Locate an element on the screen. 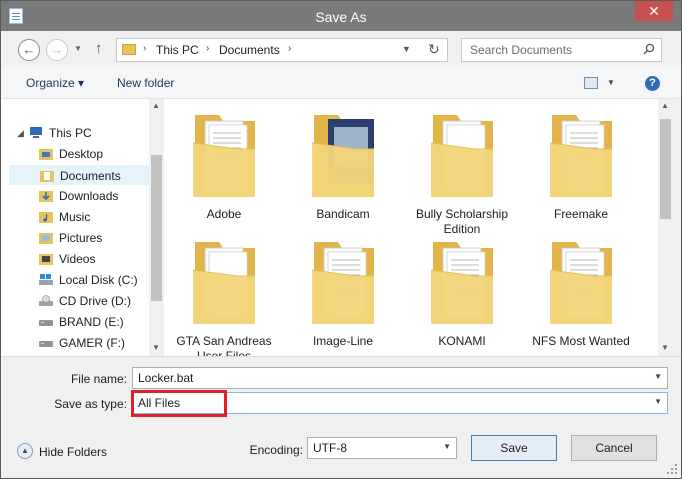 The width and height of the screenshot is (682, 479). folder-item-konami: KONAMI is located at coordinates (462, 292).